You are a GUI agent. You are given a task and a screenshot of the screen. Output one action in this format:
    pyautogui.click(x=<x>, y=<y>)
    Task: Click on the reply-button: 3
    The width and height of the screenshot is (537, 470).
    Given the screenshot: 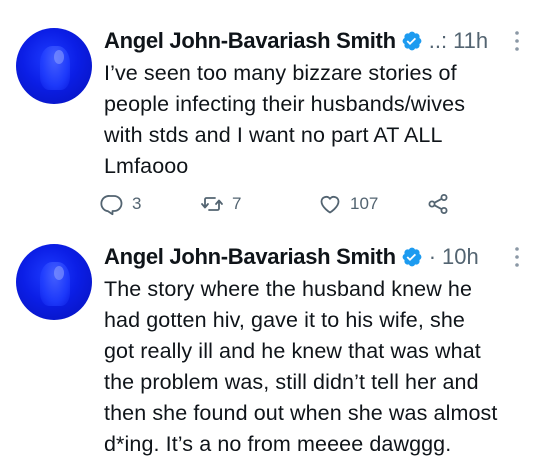 What is the action you would take?
    pyautogui.click(x=120, y=204)
    